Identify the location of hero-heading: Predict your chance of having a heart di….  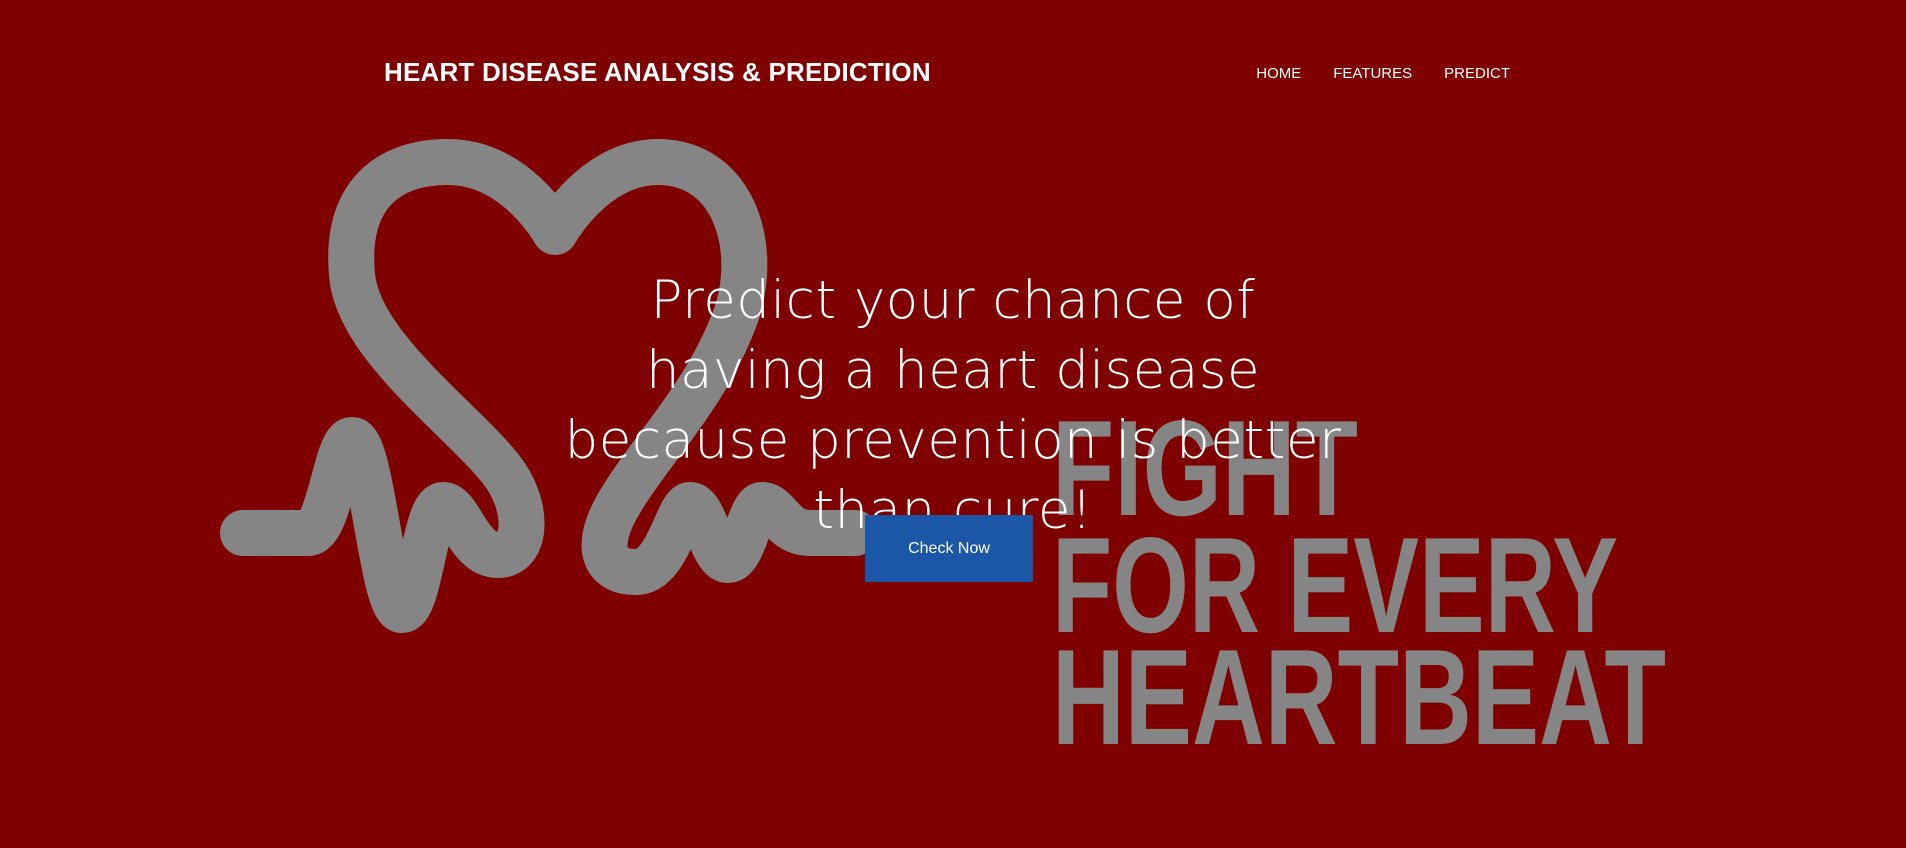
(953, 405).